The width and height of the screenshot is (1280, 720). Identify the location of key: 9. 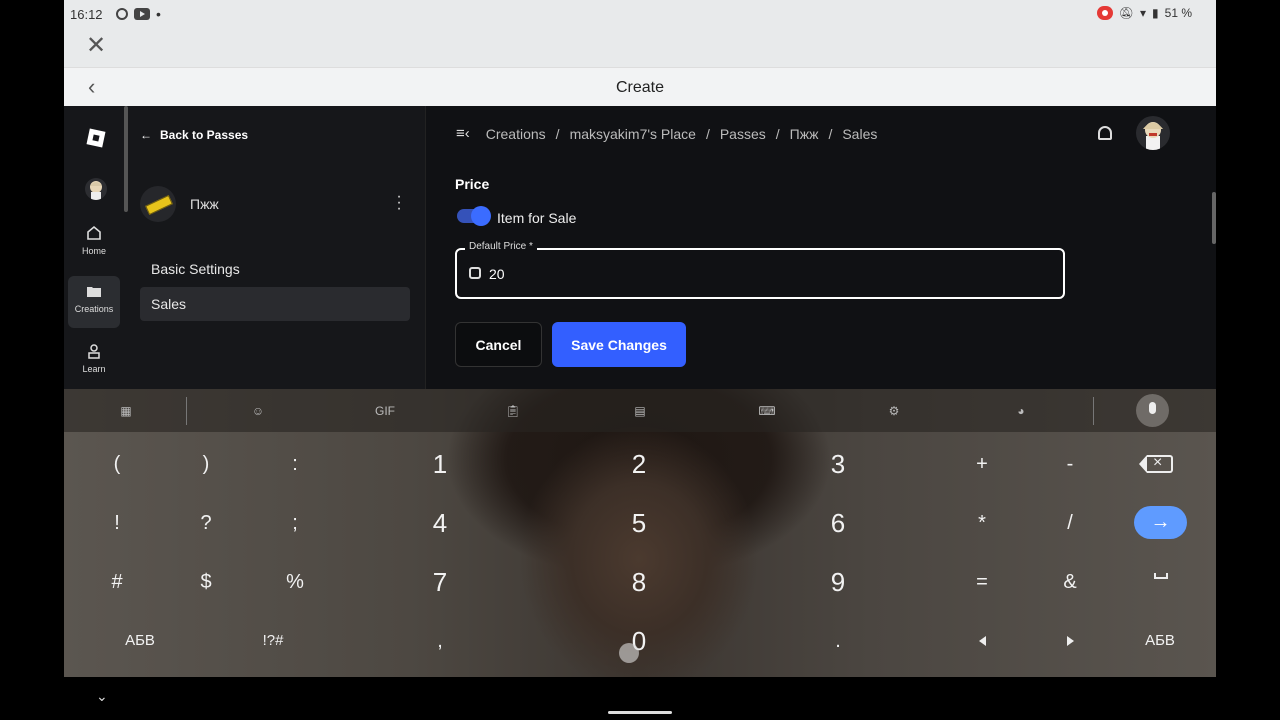
(838, 582).